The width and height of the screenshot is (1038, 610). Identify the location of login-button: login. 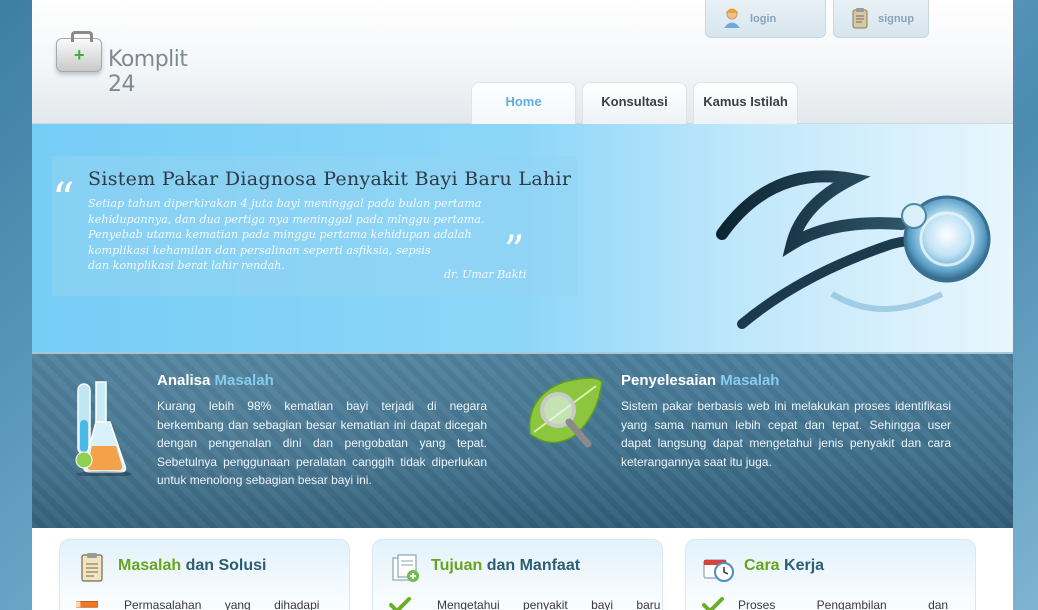
(765, 19).